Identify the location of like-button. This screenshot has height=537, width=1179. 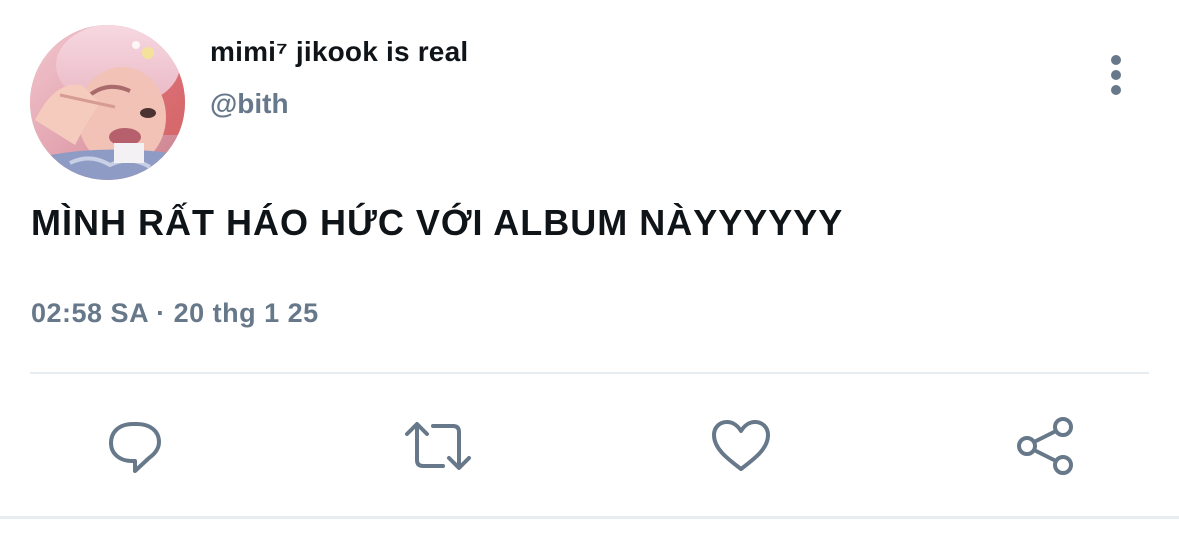
(741, 446).